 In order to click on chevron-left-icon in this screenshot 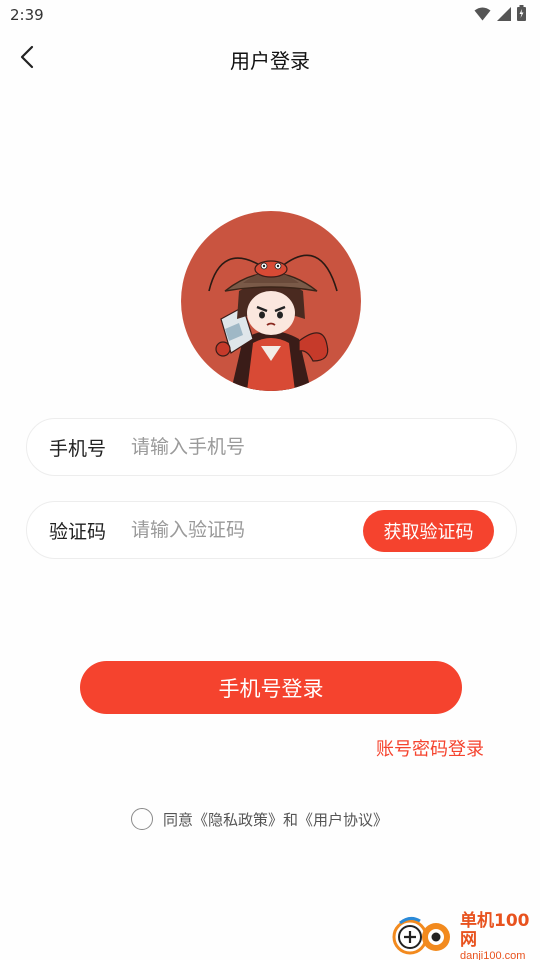, I will do `click(27, 59)`.